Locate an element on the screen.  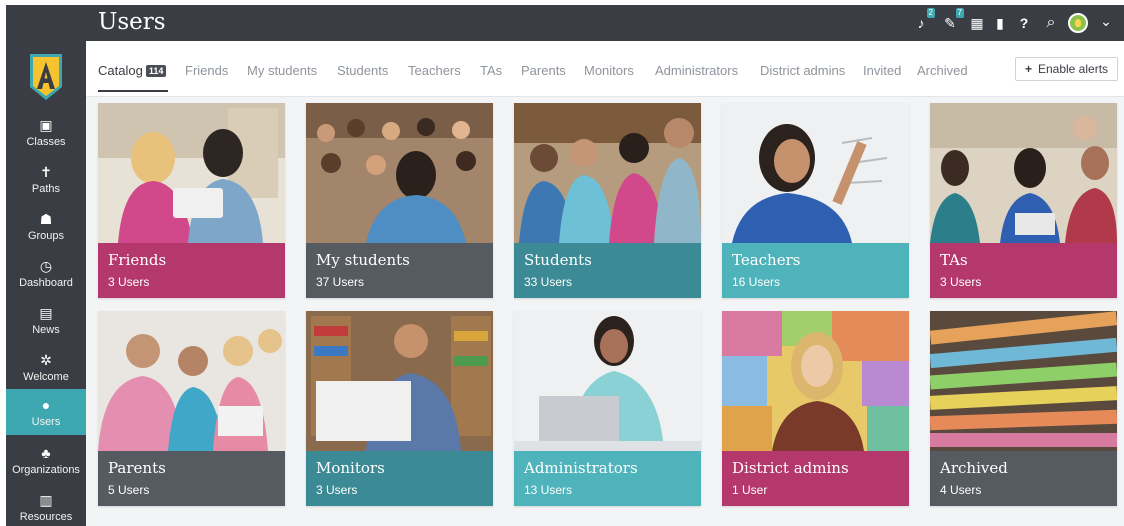
students-photo is located at coordinates (607, 173).